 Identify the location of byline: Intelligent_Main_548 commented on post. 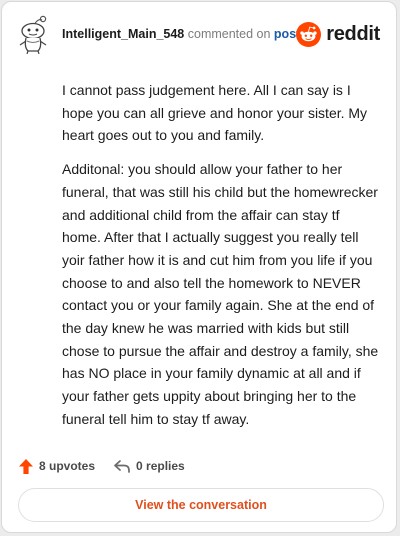
(181, 34).